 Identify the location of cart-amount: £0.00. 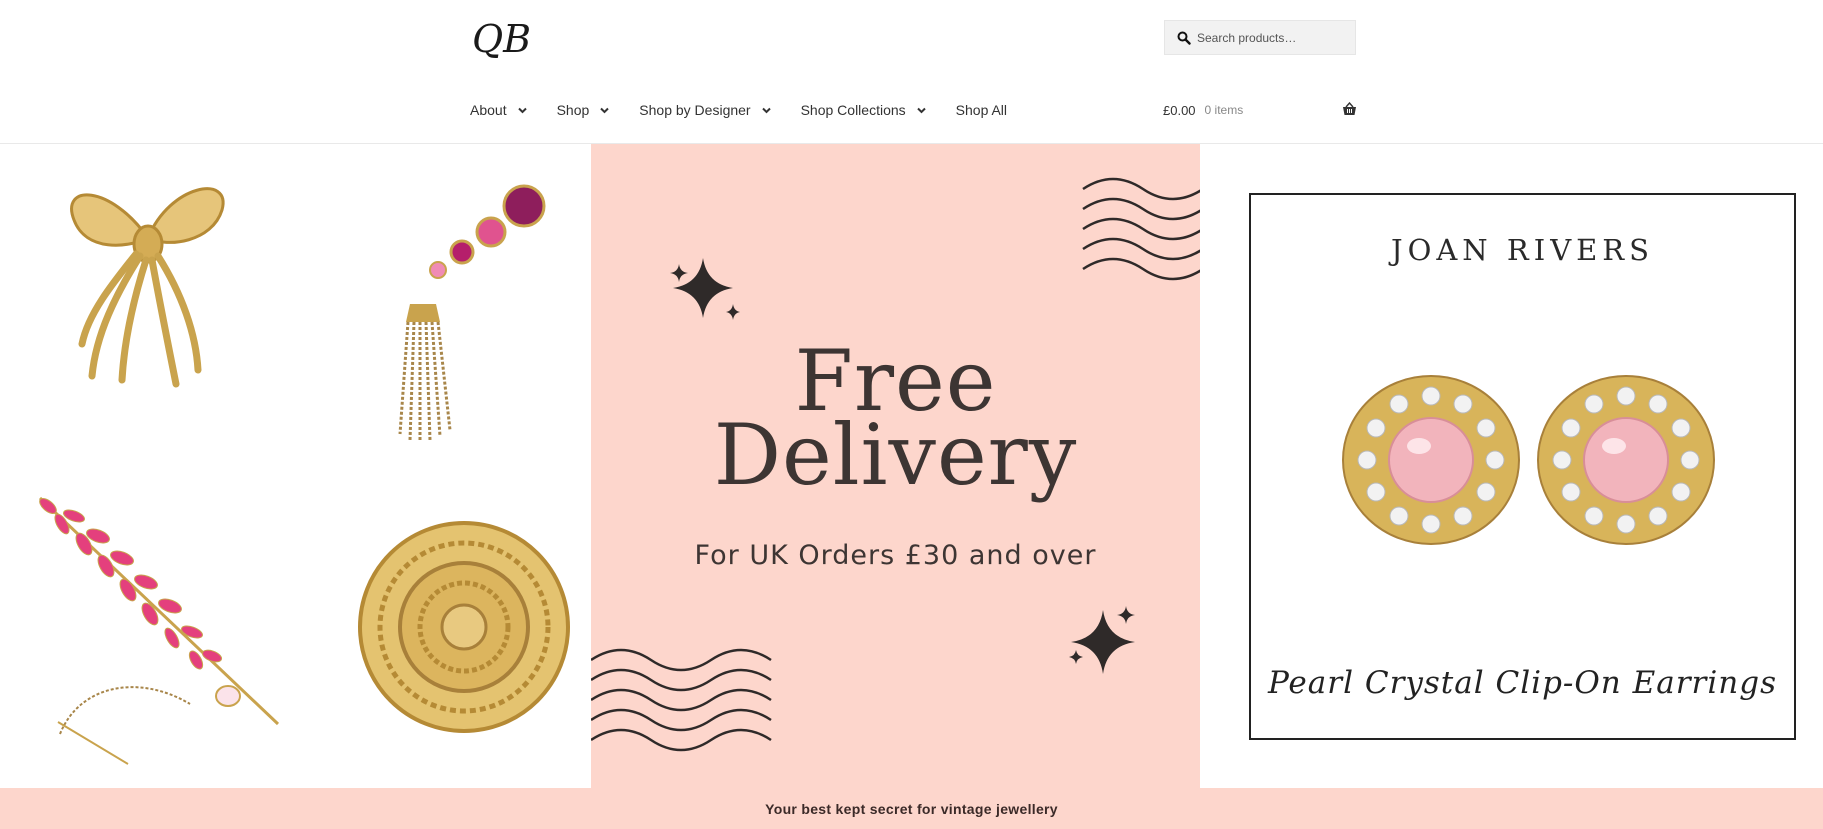
(1179, 110).